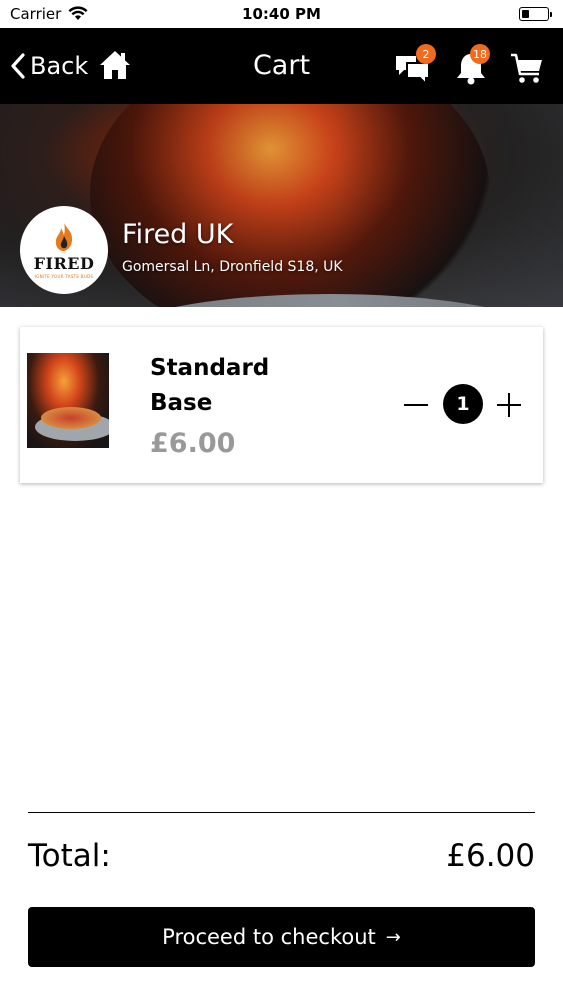 This screenshot has width=563, height=1000. Describe the element at coordinates (68, 400) in the screenshot. I see `item-thumbnail` at that location.